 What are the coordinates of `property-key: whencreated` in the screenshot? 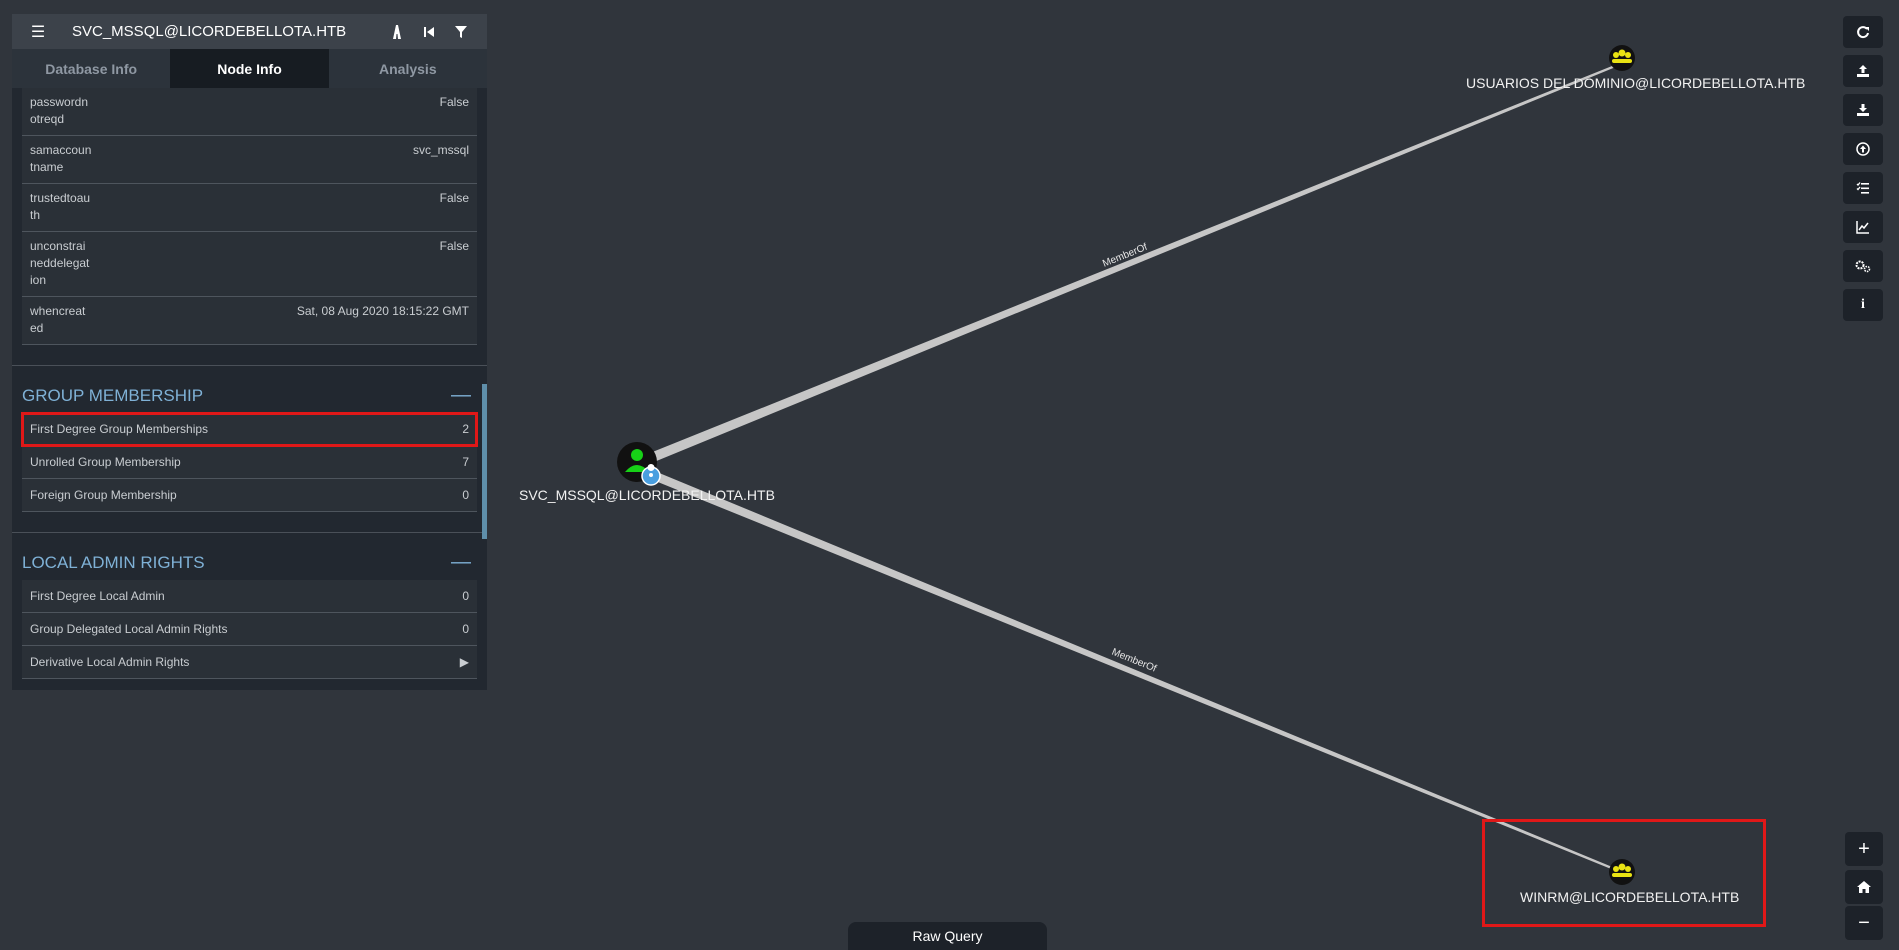 It's located at (58, 319).